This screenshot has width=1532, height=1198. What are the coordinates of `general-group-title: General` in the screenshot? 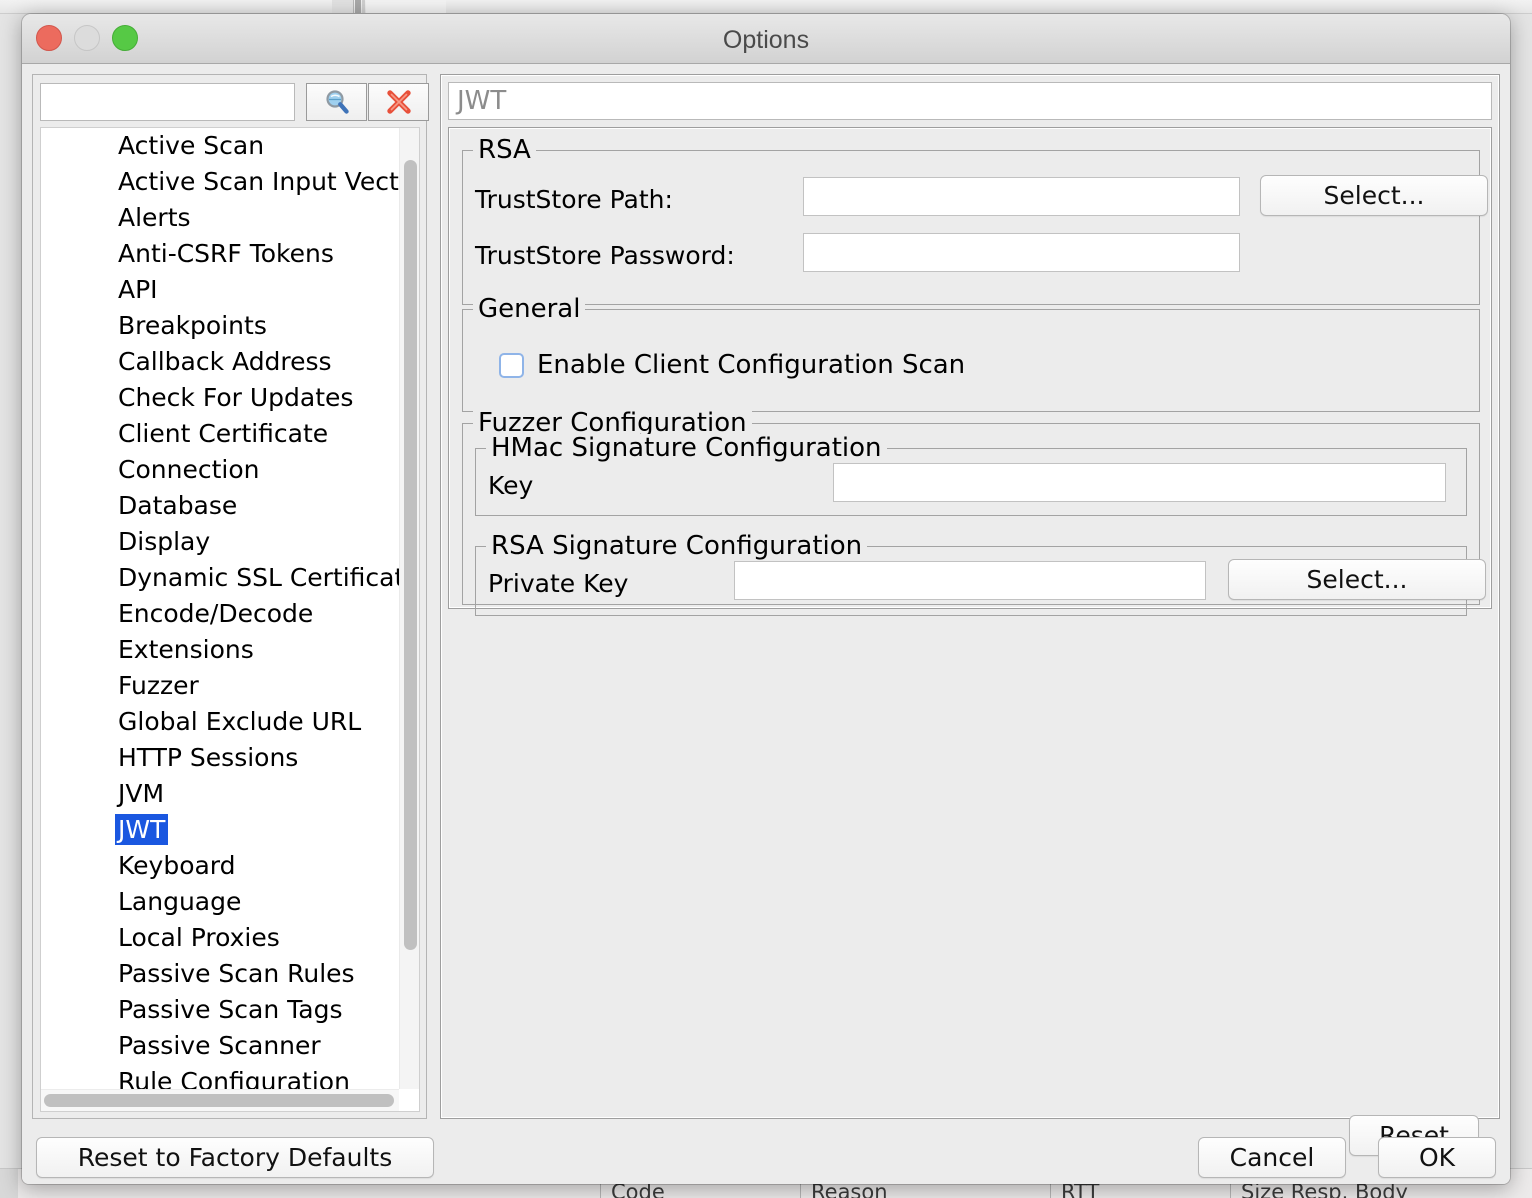 It's located at (529, 309).